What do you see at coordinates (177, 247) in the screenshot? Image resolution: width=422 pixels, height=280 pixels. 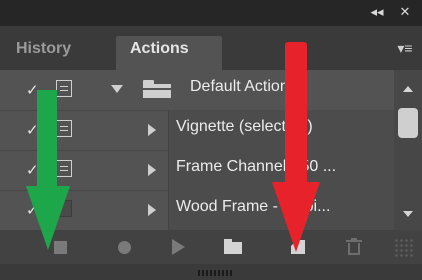 I see `play-selection-icon` at bounding box center [177, 247].